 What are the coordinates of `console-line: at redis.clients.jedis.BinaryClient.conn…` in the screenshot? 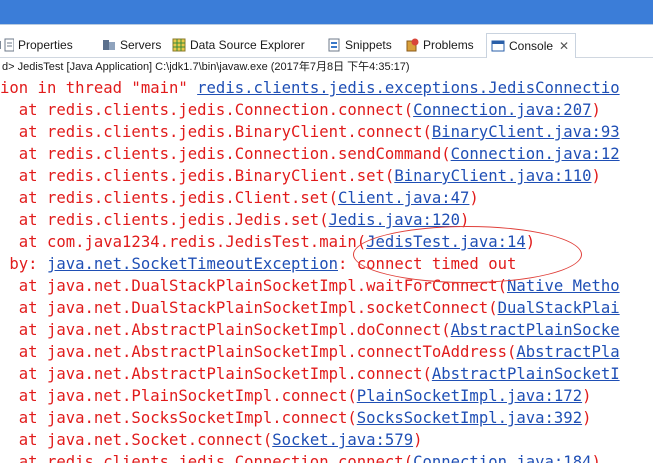 It's located at (310, 132).